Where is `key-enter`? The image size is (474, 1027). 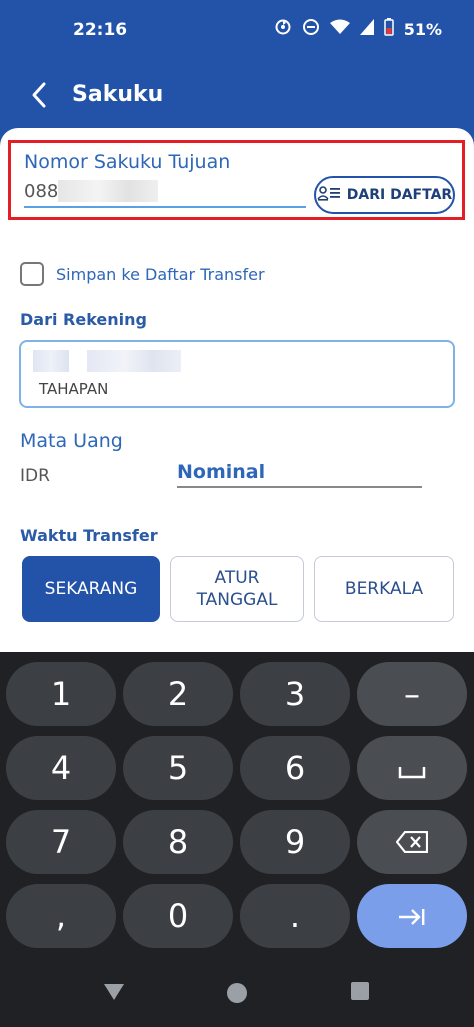
key-enter is located at coordinates (412, 916).